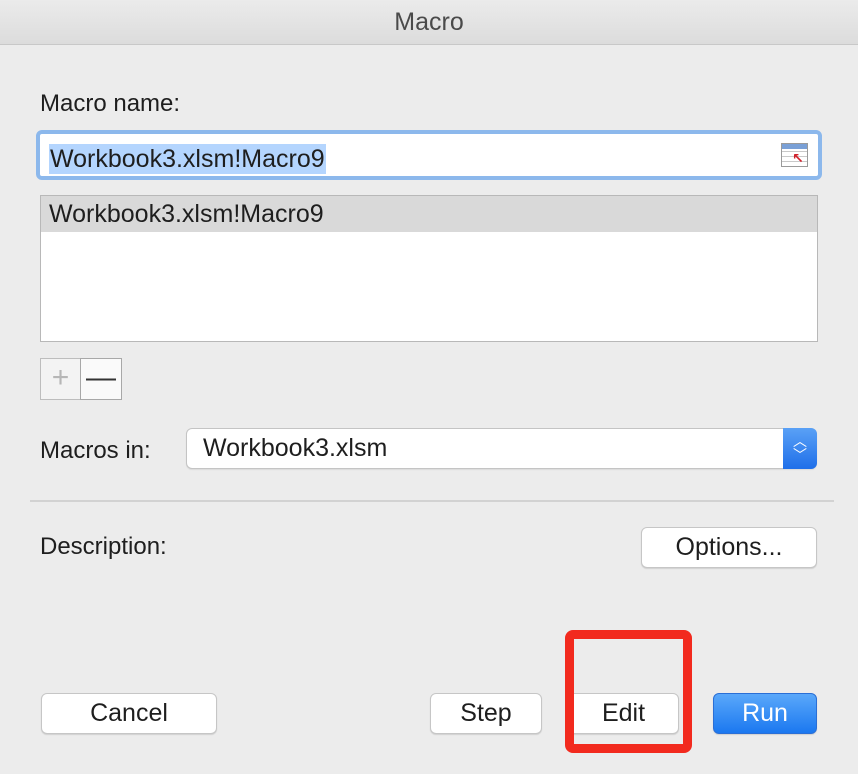 Image resolution: width=858 pixels, height=774 pixels. Describe the element at coordinates (187, 159) in the screenshot. I see `macro-name-value: Workbook3.xlsm!Macro9` at that location.